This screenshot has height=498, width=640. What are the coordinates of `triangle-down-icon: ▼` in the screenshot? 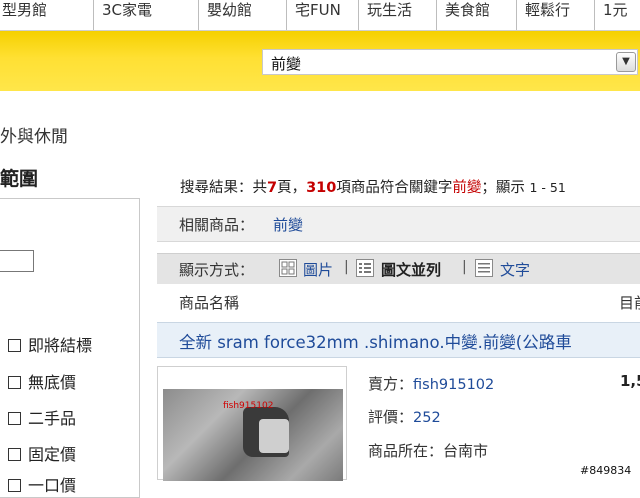 It's located at (626, 62).